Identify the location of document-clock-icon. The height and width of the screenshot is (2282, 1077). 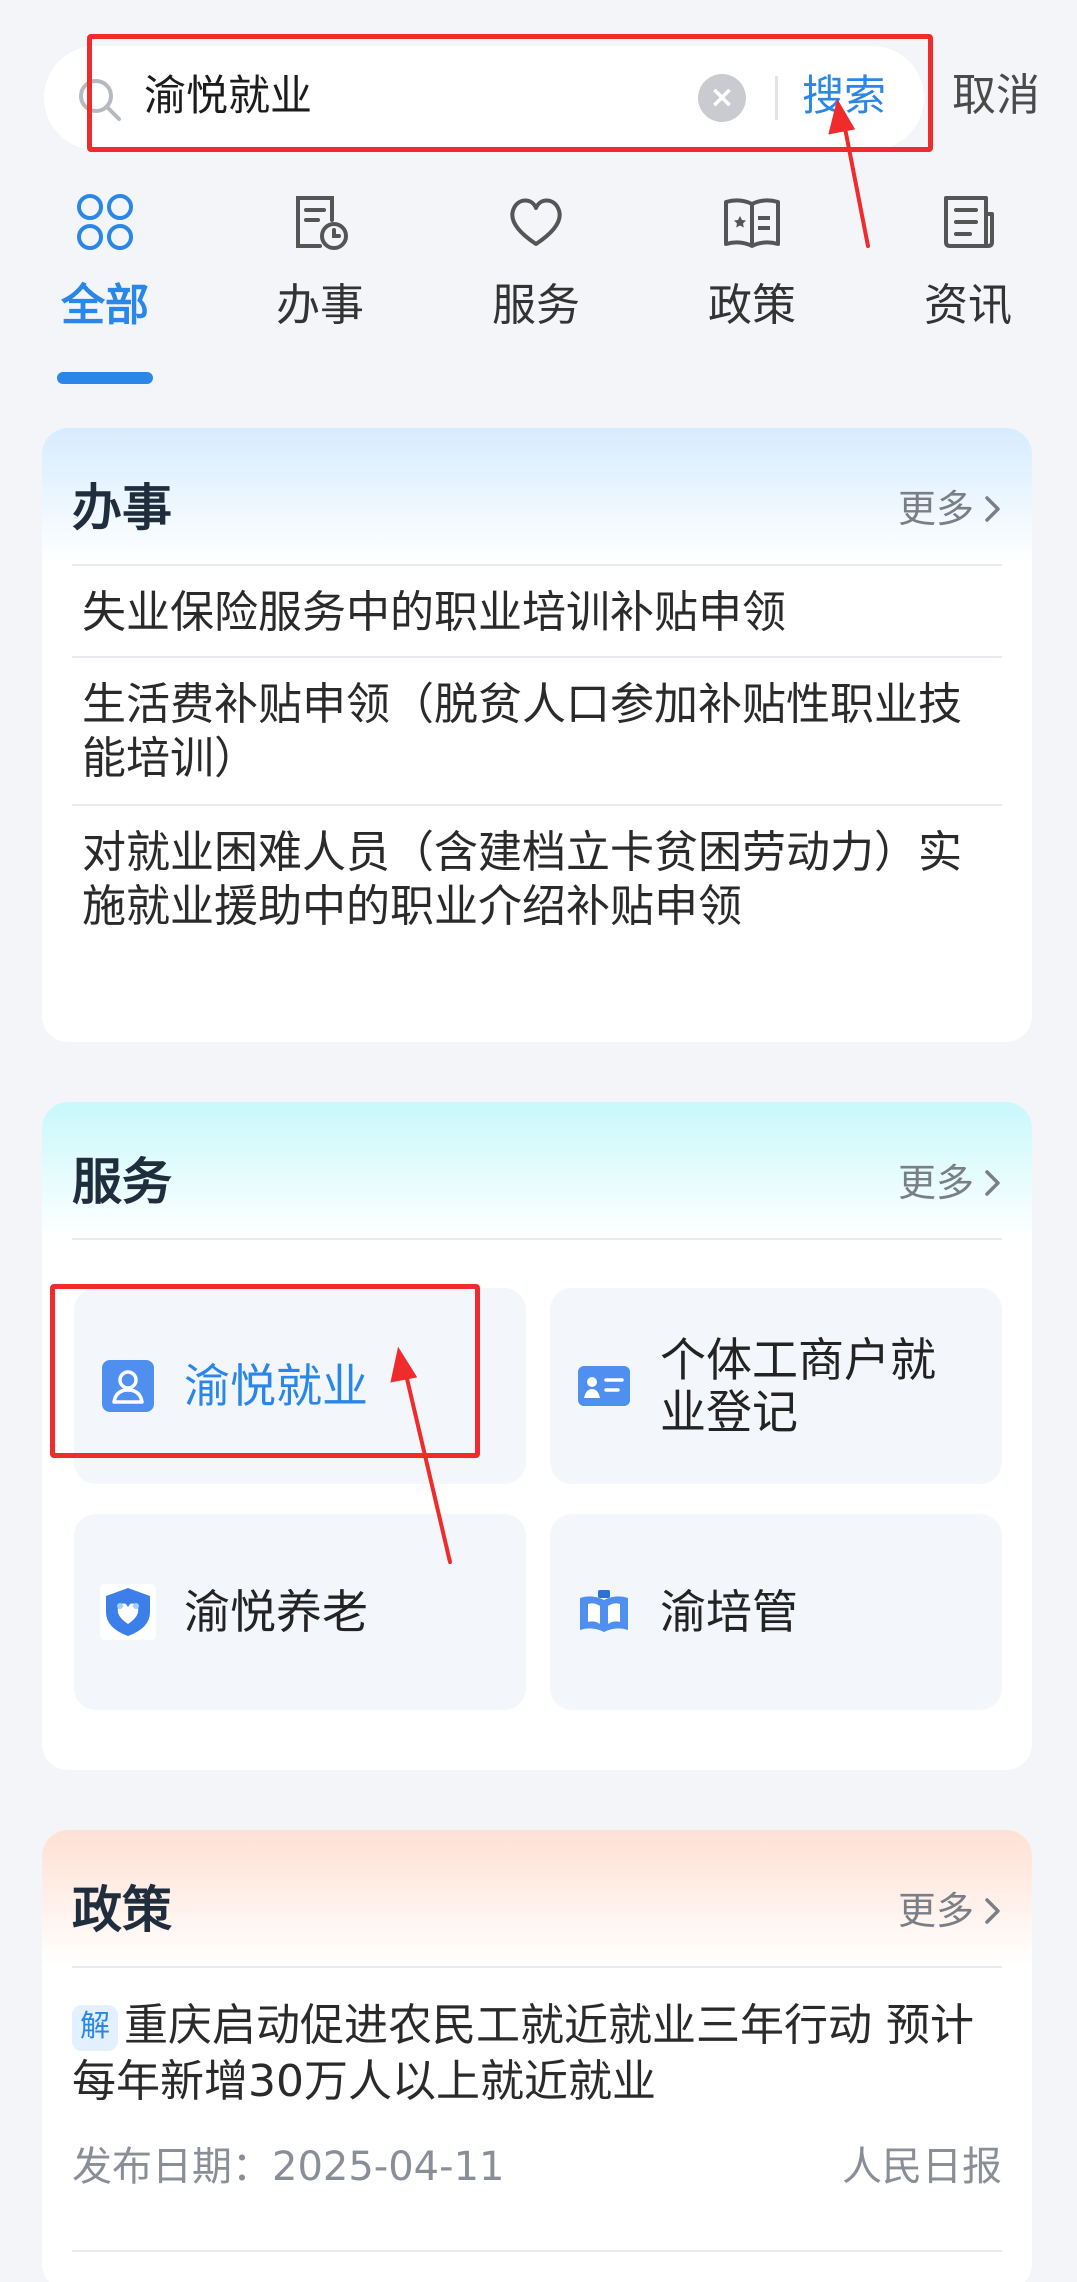
(322, 223).